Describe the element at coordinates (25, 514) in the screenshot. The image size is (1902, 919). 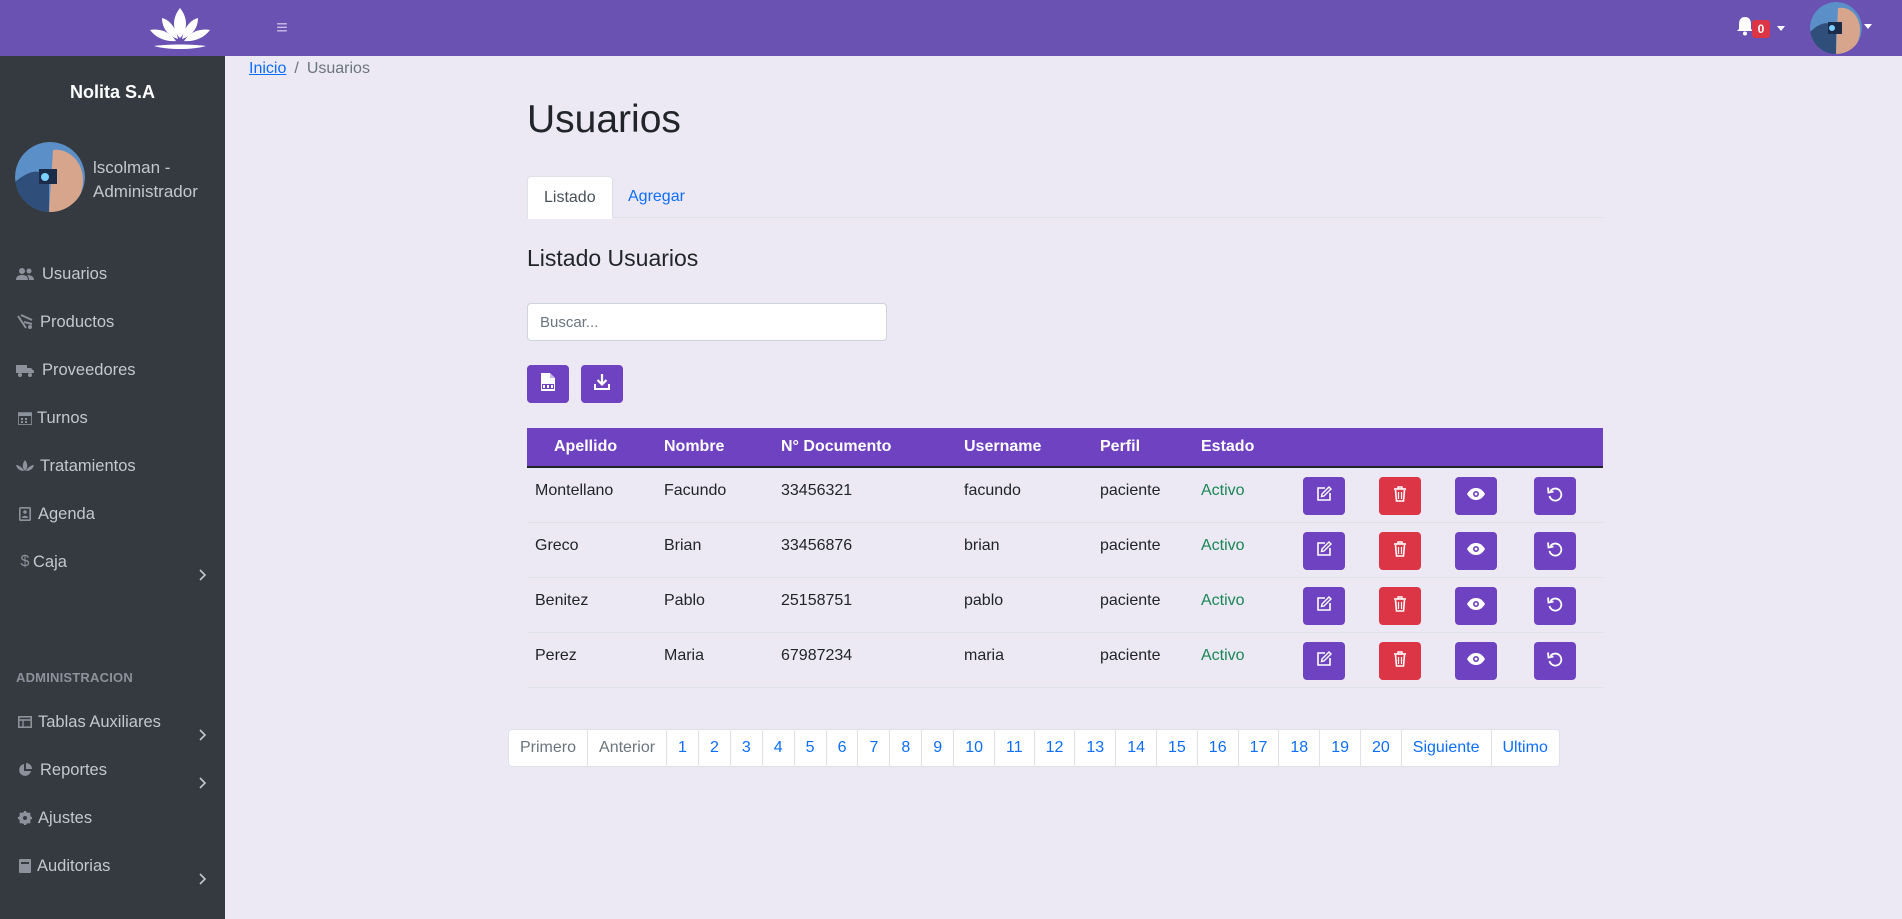
I see `address-book-icon` at that location.